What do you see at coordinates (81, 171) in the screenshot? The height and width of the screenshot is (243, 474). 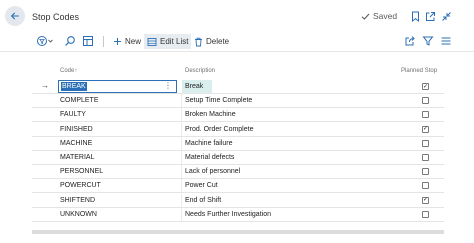 I see `cell-code: PERSONNEL` at bounding box center [81, 171].